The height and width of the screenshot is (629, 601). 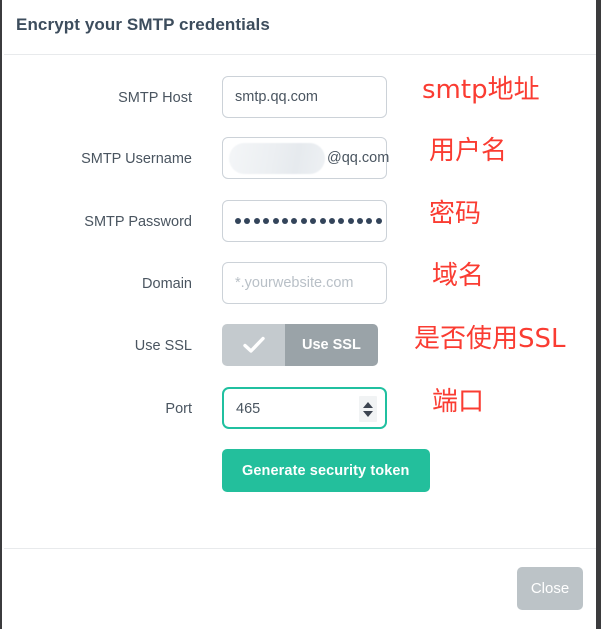 What do you see at coordinates (163, 346) in the screenshot?
I see `label-use-ssl: Use SSL` at bounding box center [163, 346].